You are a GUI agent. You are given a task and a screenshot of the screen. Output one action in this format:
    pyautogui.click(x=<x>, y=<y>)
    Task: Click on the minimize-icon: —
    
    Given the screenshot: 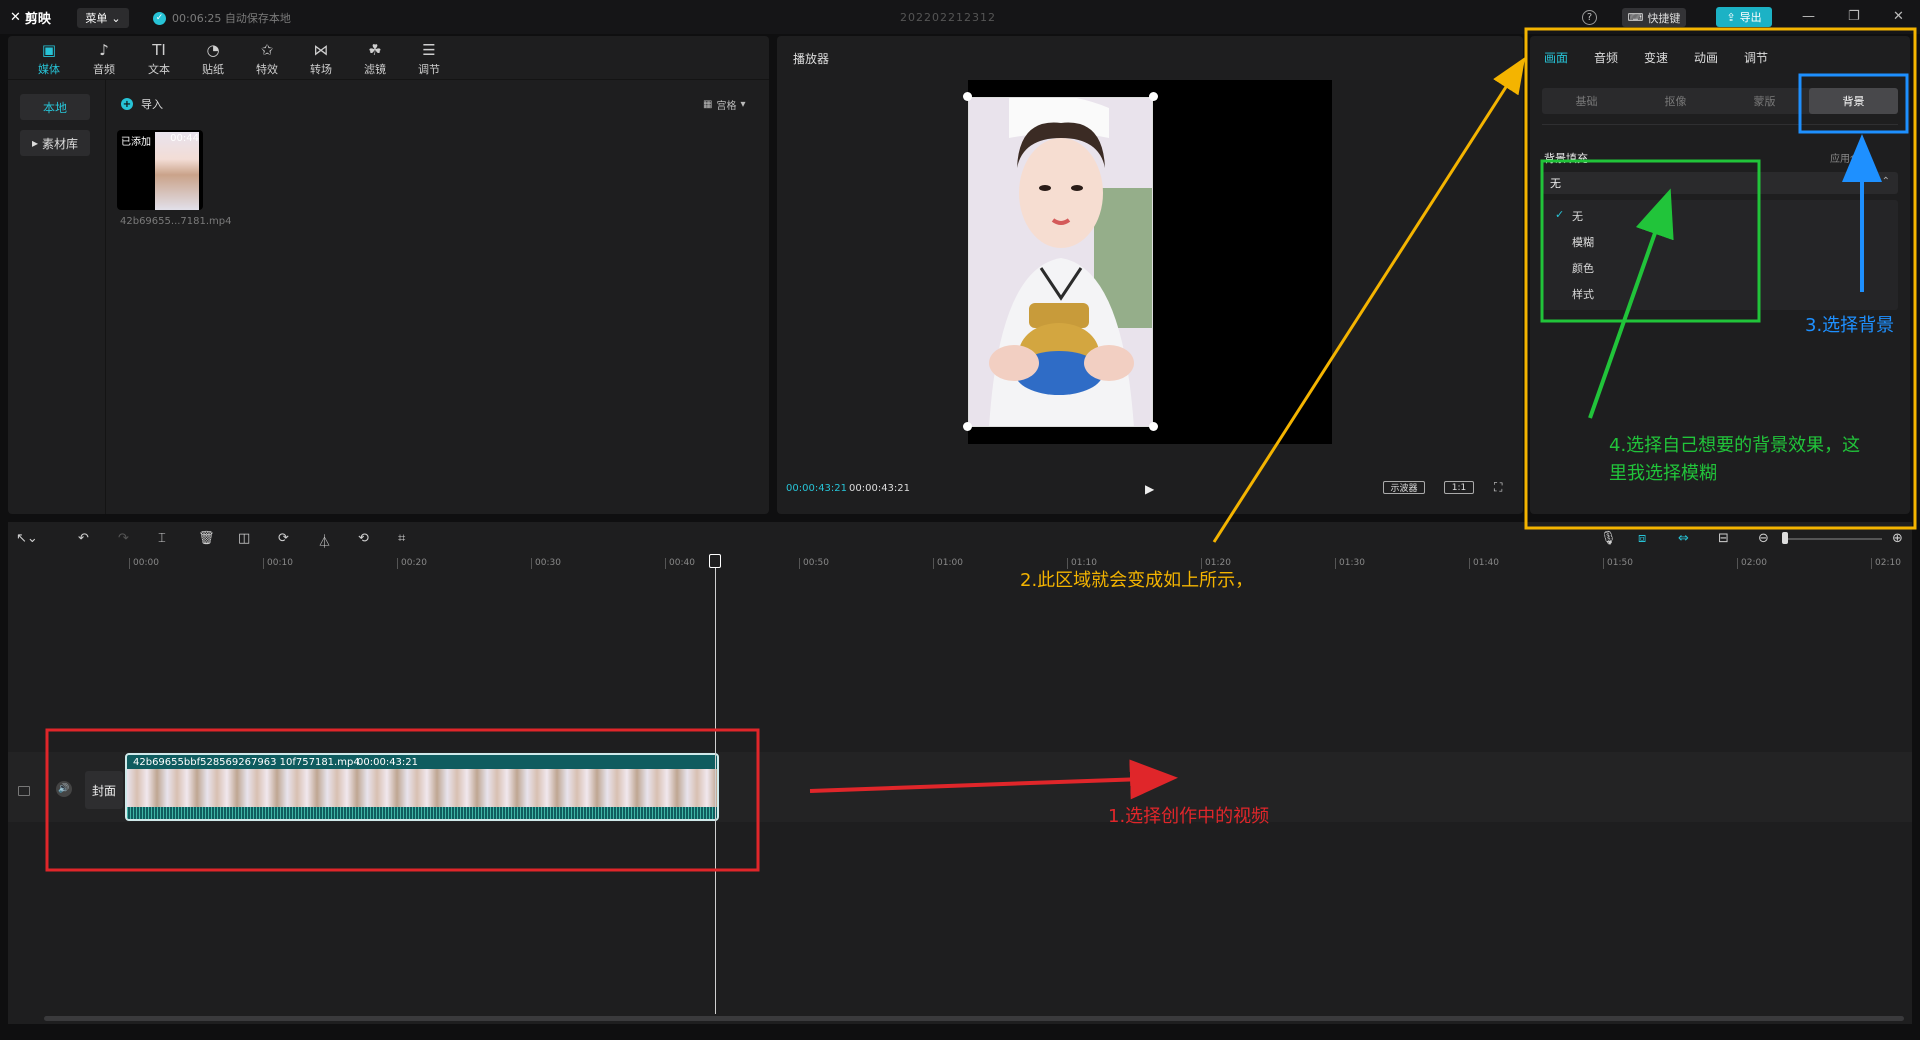 What is the action you would take?
    pyautogui.click(x=1808, y=16)
    